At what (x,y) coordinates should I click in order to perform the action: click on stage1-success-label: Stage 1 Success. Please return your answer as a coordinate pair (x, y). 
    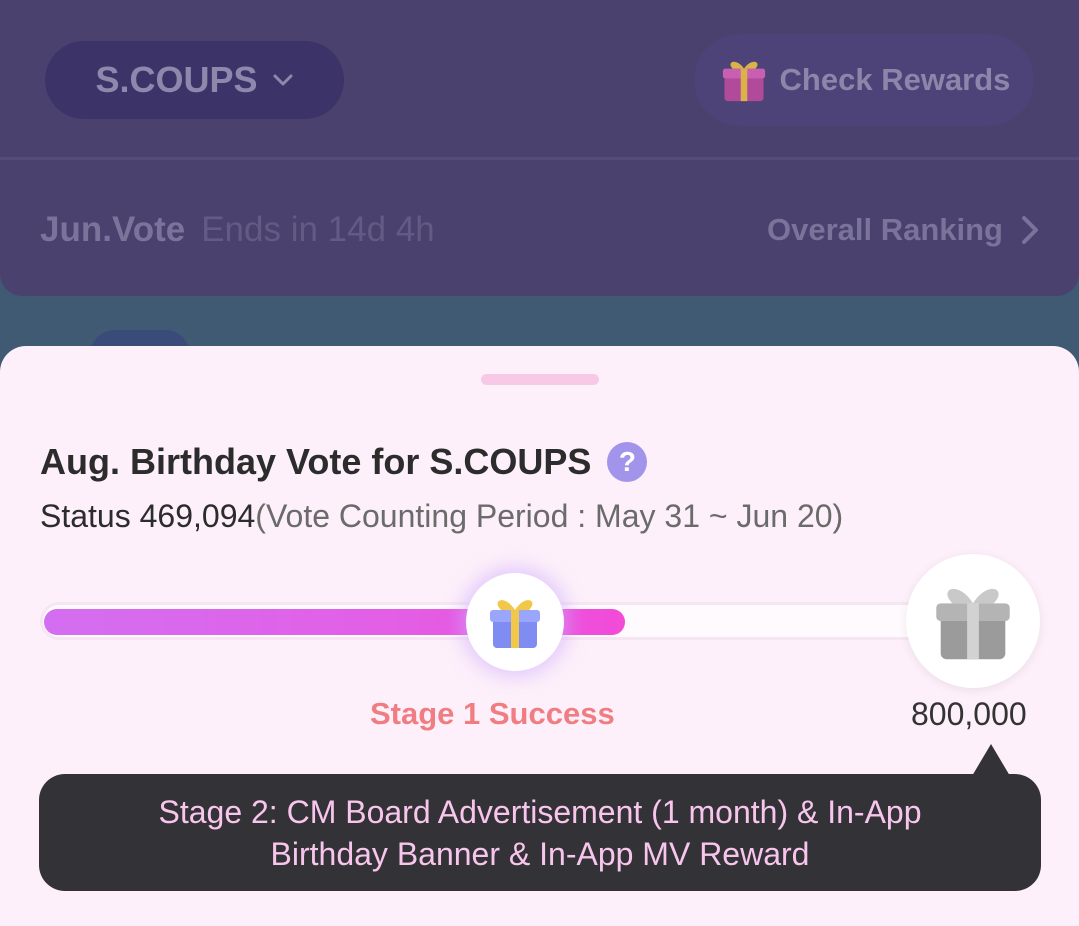
    Looking at the image, I should click on (492, 713).